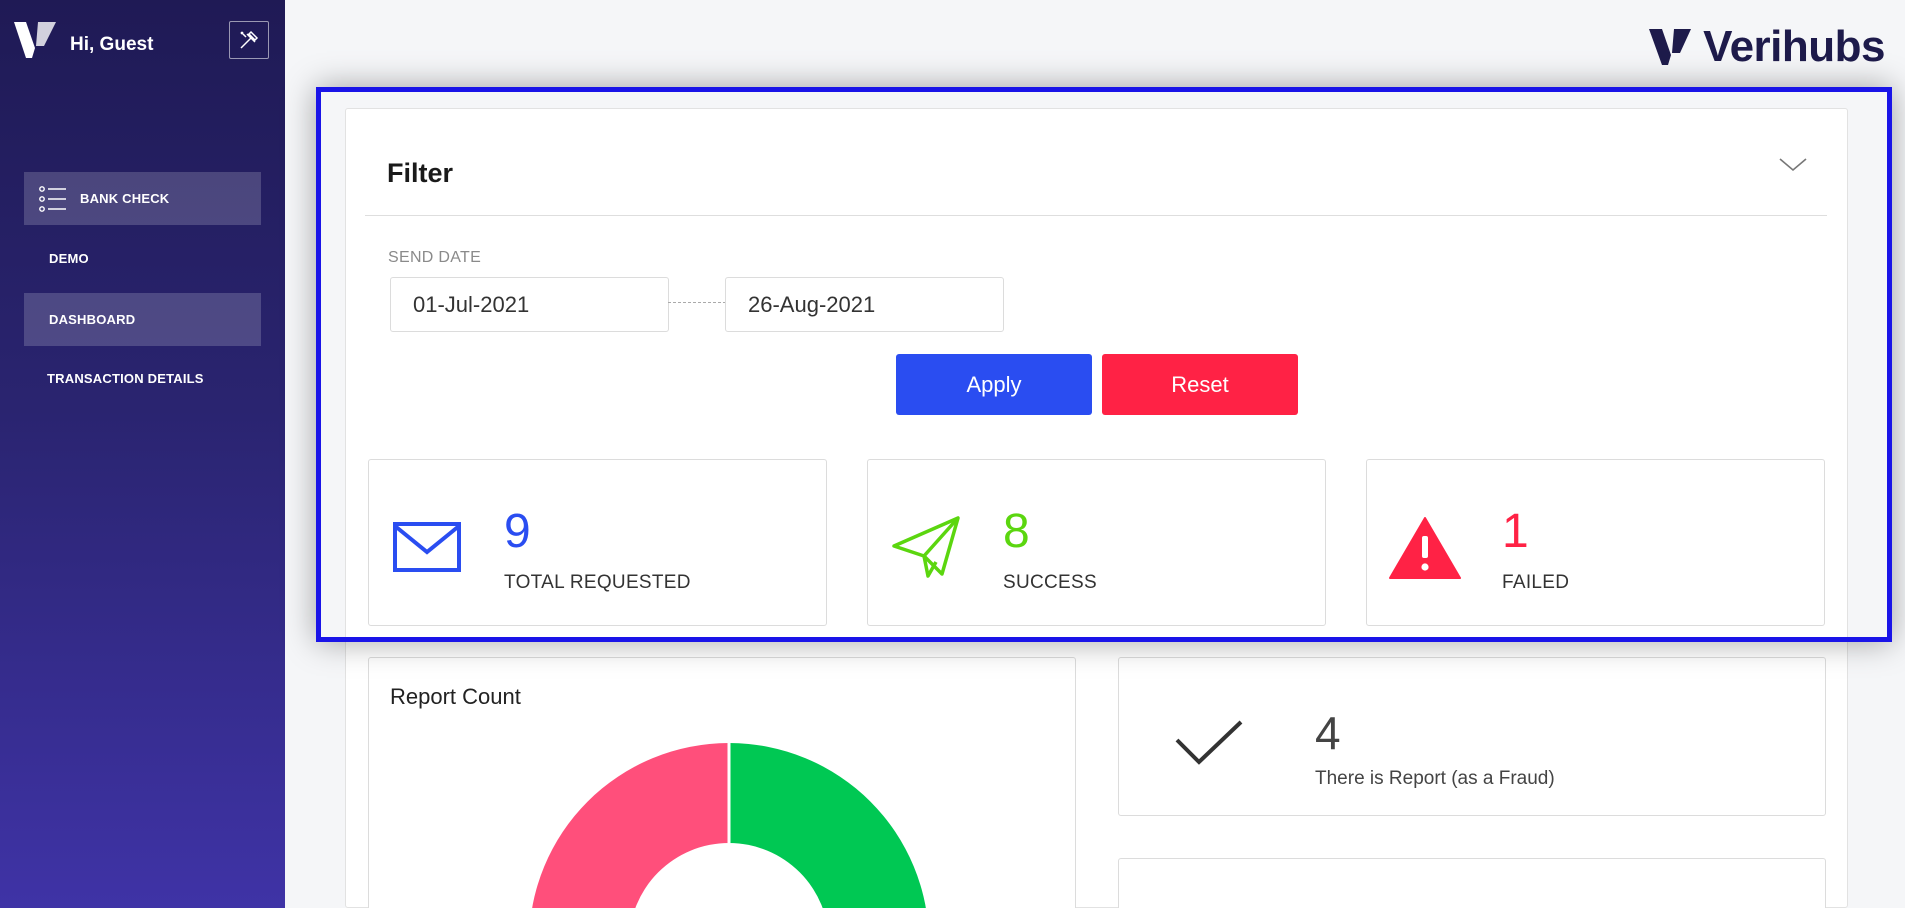 Image resolution: width=1905 pixels, height=908 pixels. What do you see at coordinates (435, 257) in the screenshot?
I see `send-date-label: SEND DATE` at bounding box center [435, 257].